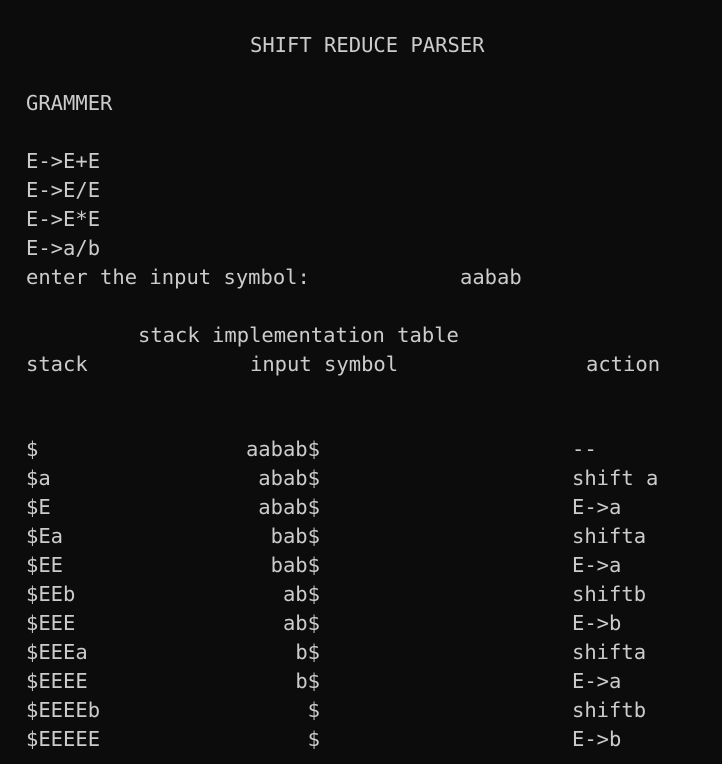 This screenshot has height=764, width=722. What do you see at coordinates (57, 681) in the screenshot?
I see `cell-stack: $EEEE` at bounding box center [57, 681].